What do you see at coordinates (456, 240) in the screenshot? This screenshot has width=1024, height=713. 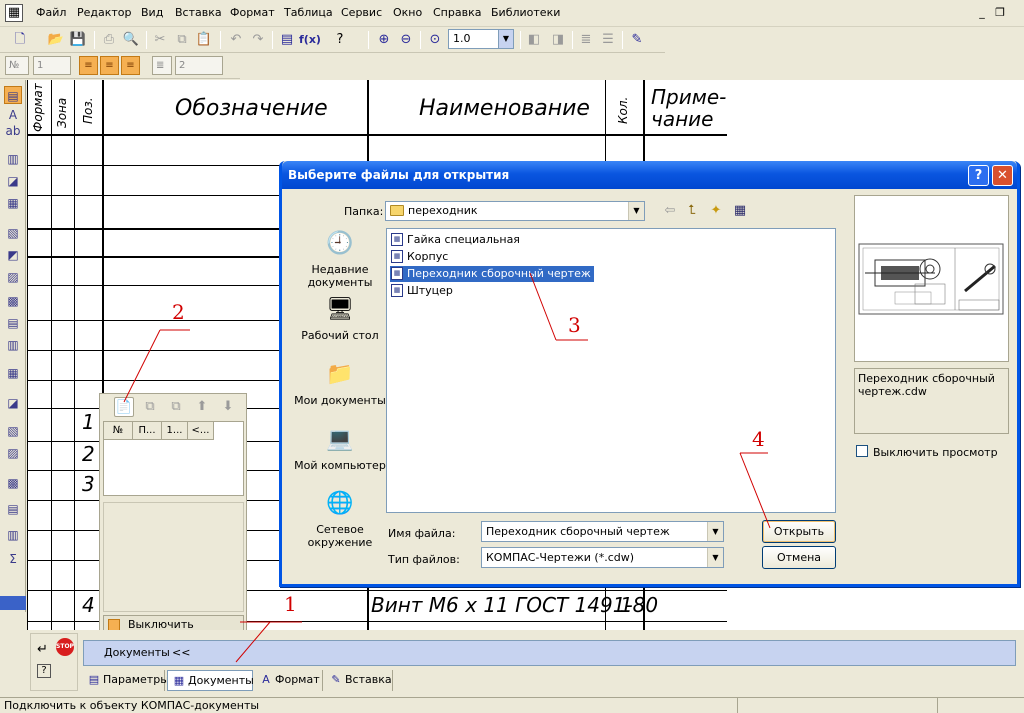 I see `list-item: ▦ Гайка специальная` at bounding box center [456, 240].